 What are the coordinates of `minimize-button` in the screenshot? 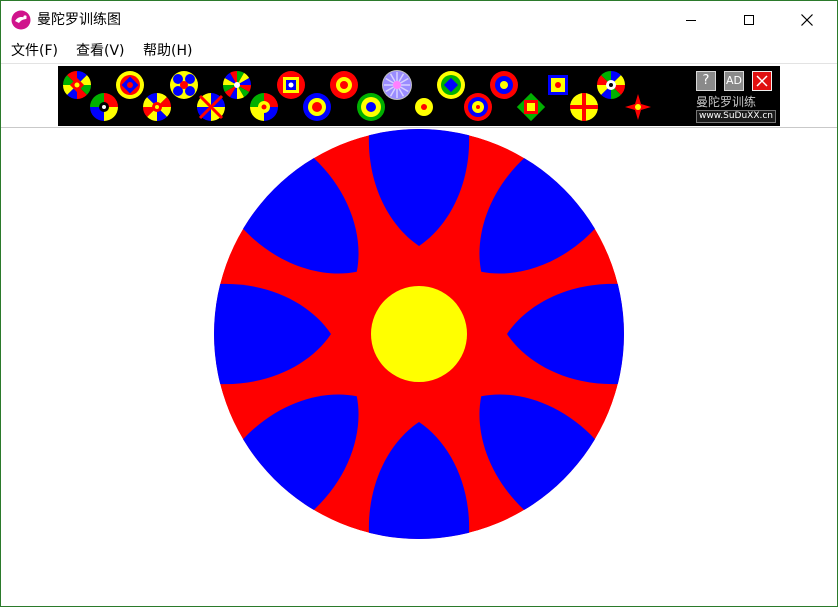 It's located at (691, 20).